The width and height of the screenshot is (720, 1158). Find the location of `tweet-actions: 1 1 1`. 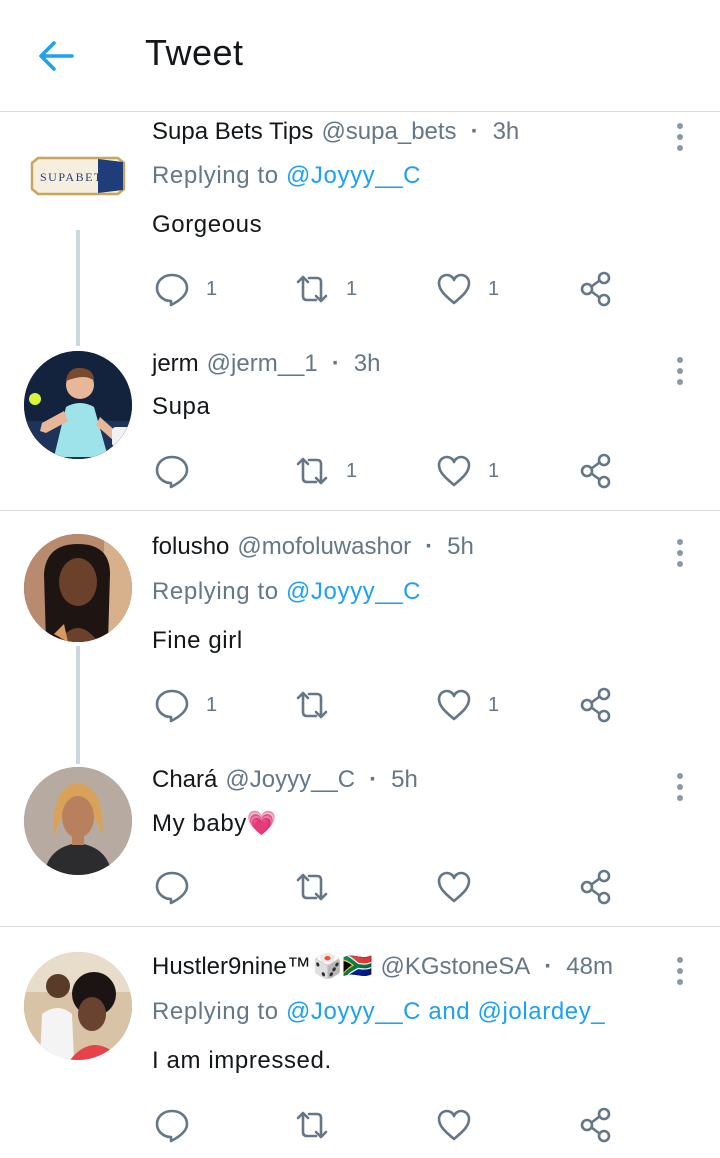

tweet-actions: 1 1 1 is located at coordinates (392, 289).